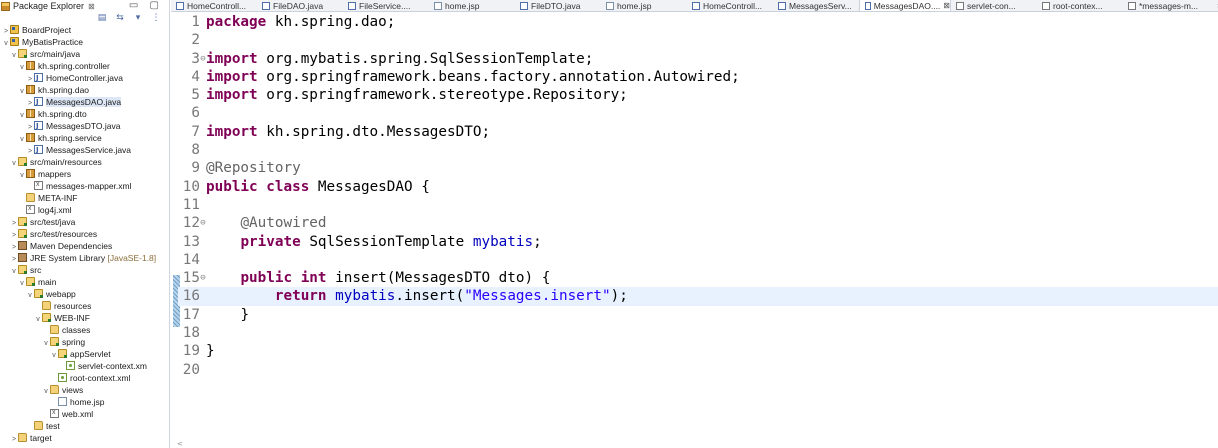 The width and height of the screenshot is (1218, 448). Describe the element at coordinates (84, 185) in the screenshot. I see `tree-item: messages-mapper.xml` at that location.